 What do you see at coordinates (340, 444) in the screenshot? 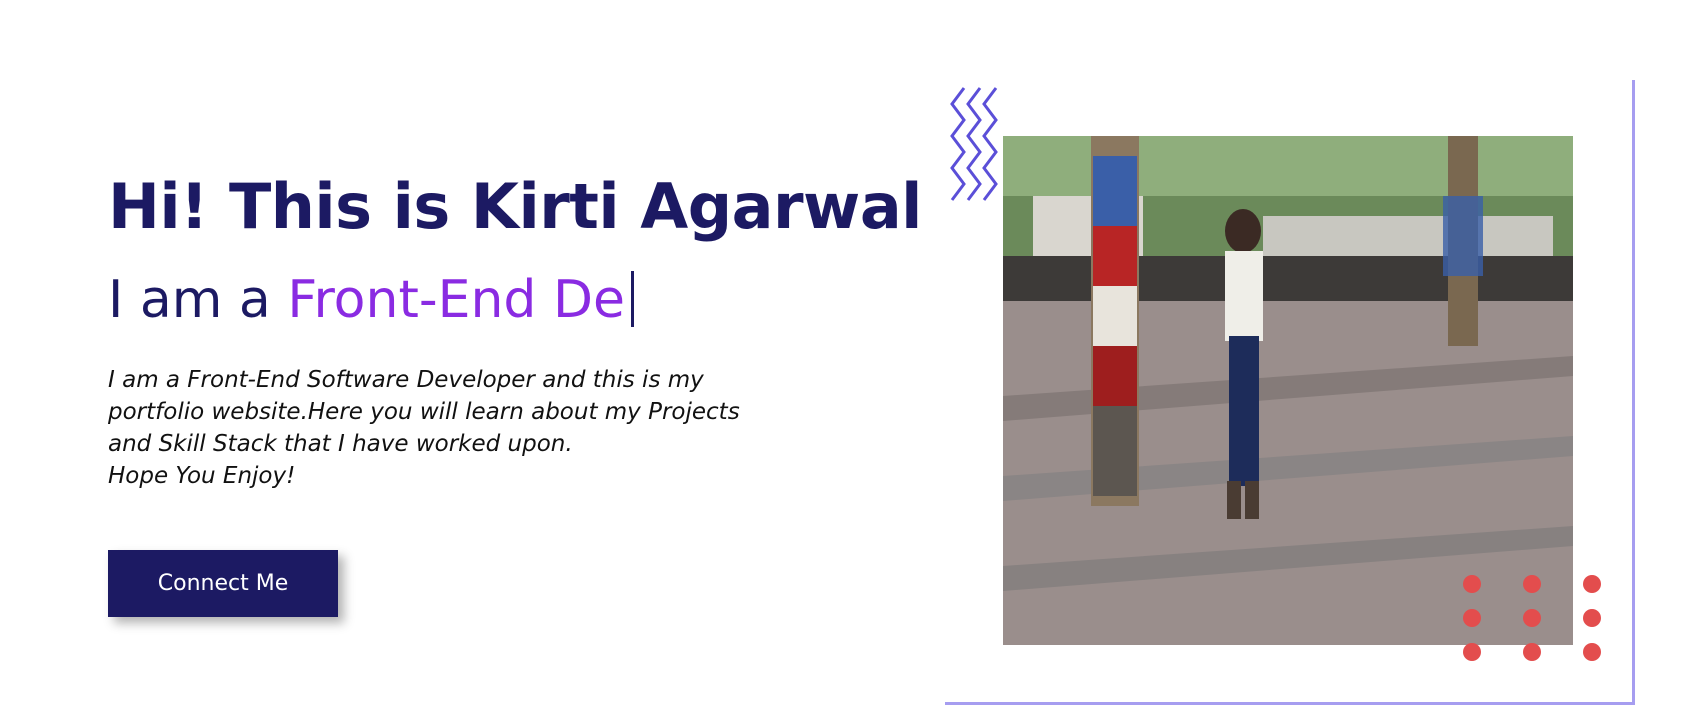
I see `intro-line: and Skill Stack that I have worked upon.` at bounding box center [340, 444].